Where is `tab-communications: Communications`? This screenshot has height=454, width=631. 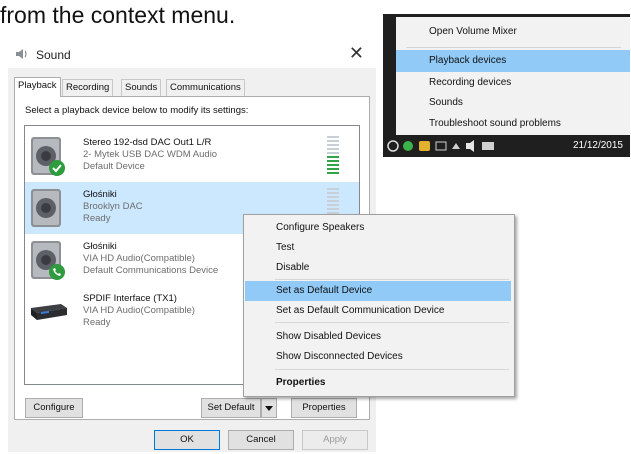 tab-communications: Communications is located at coordinates (205, 87).